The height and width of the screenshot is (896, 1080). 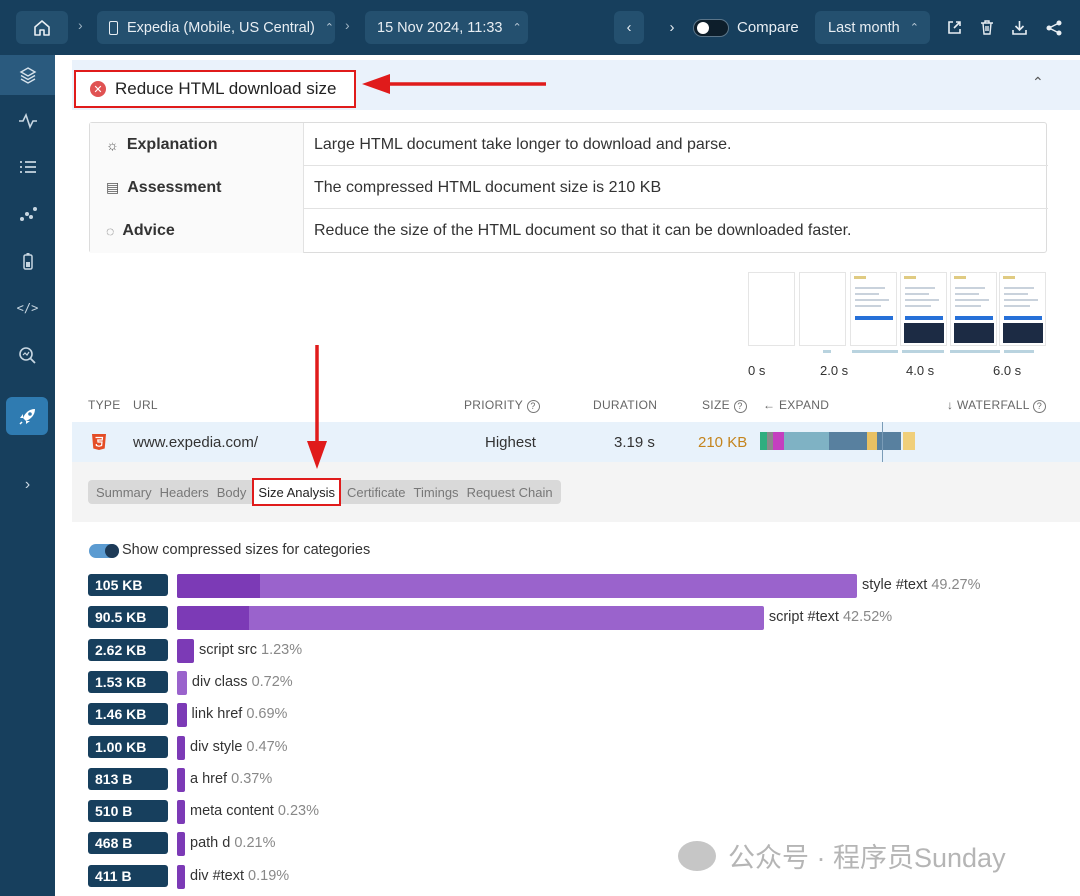 I want to click on next-button: ›, so click(x=672, y=27).